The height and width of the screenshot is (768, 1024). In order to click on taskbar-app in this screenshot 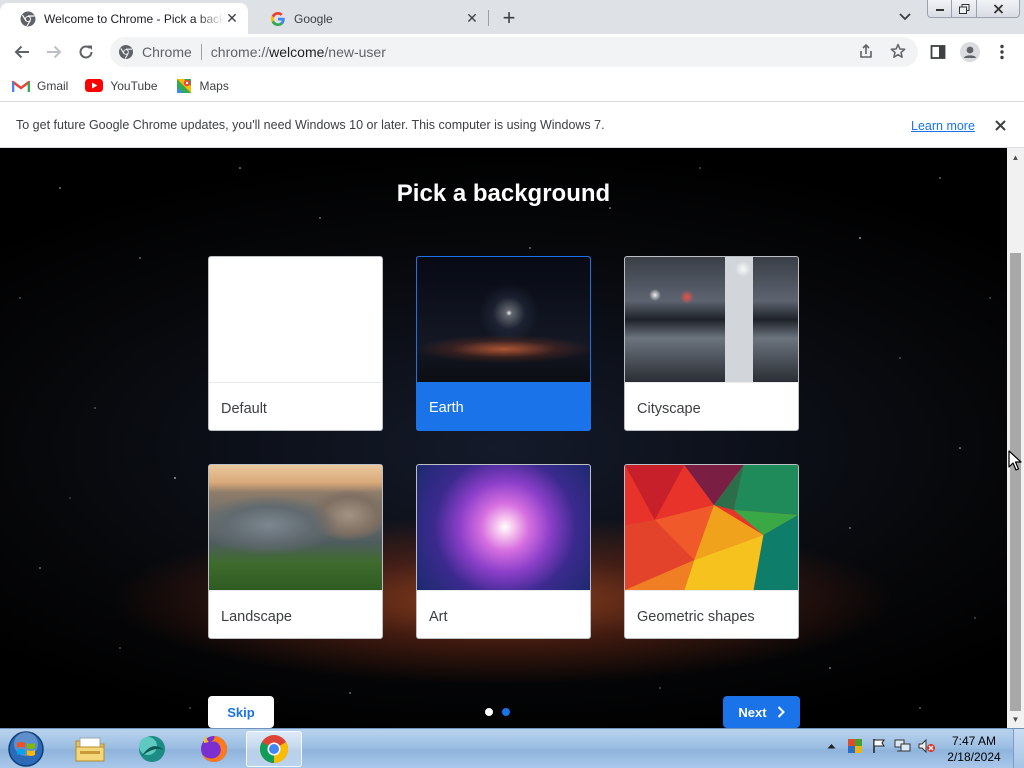, I will do `click(152, 749)`.